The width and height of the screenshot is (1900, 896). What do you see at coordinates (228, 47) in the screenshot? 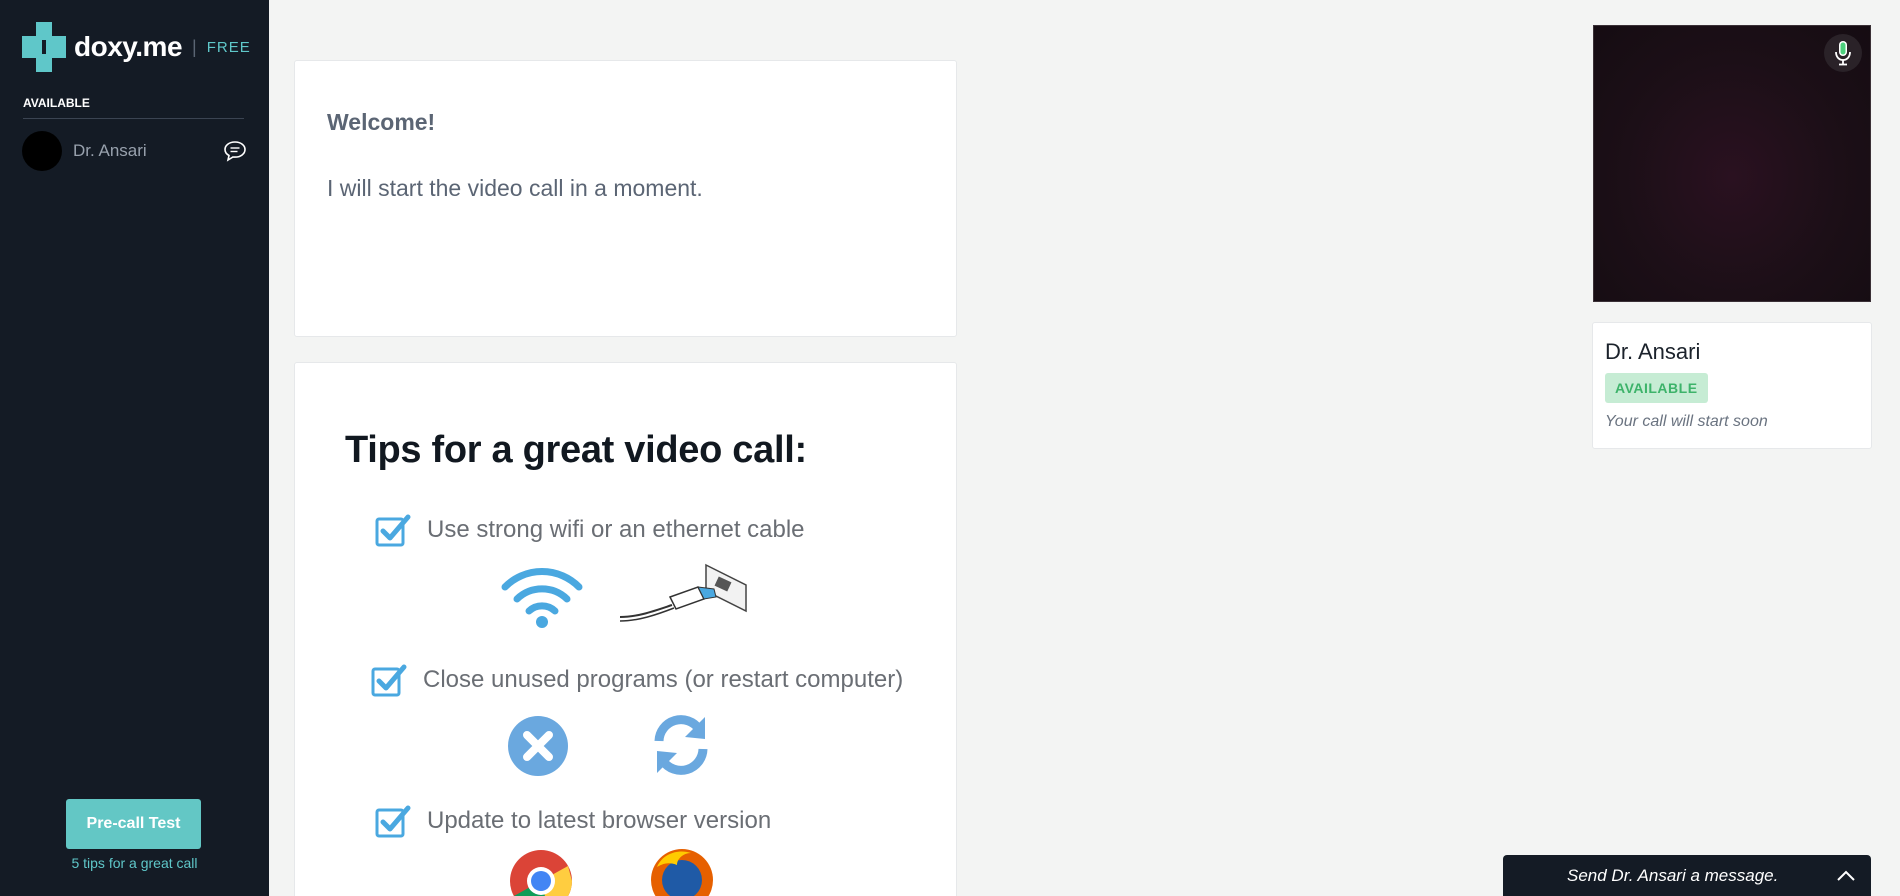
I see `plan-label: FREE` at bounding box center [228, 47].